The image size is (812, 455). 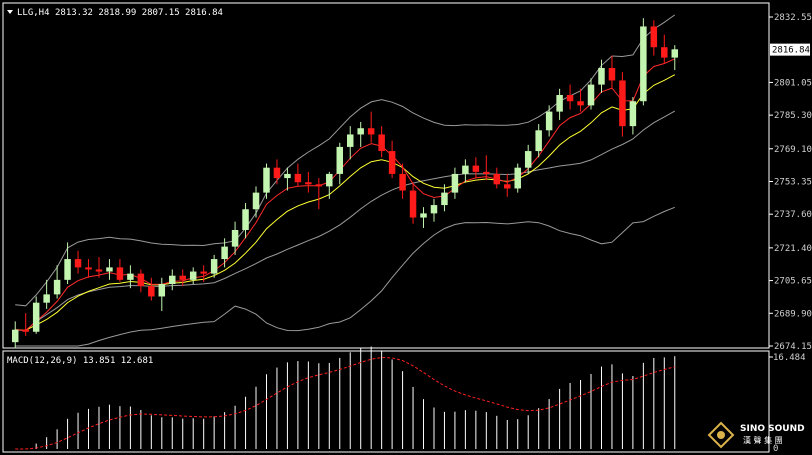 I want to click on price-tick-label: 2801.05, so click(x=793, y=83).